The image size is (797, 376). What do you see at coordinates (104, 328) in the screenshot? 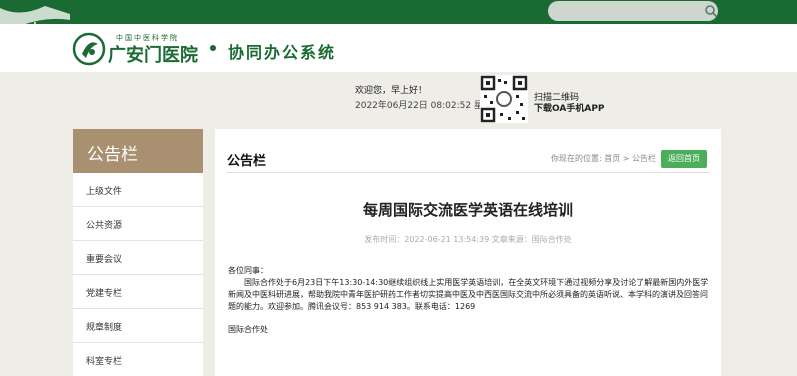
I see `sidebar-item-label: 规章制度` at bounding box center [104, 328].